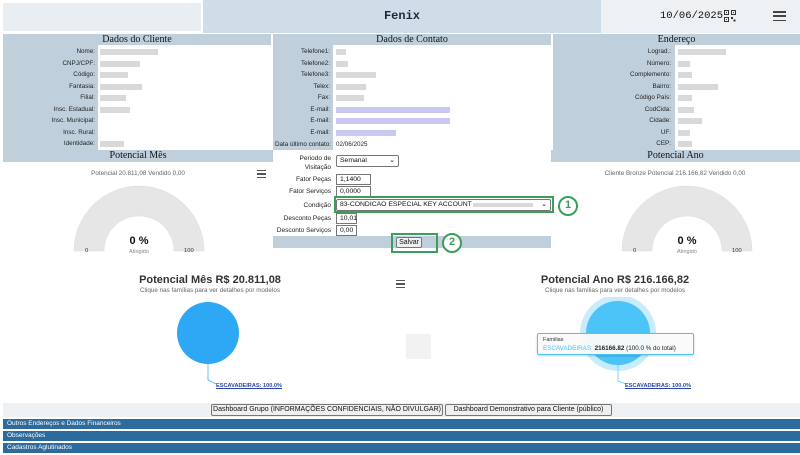  Describe the element at coordinates (401, 436) in the screenshot. I see `footer-observacoes: Observações` at that location.